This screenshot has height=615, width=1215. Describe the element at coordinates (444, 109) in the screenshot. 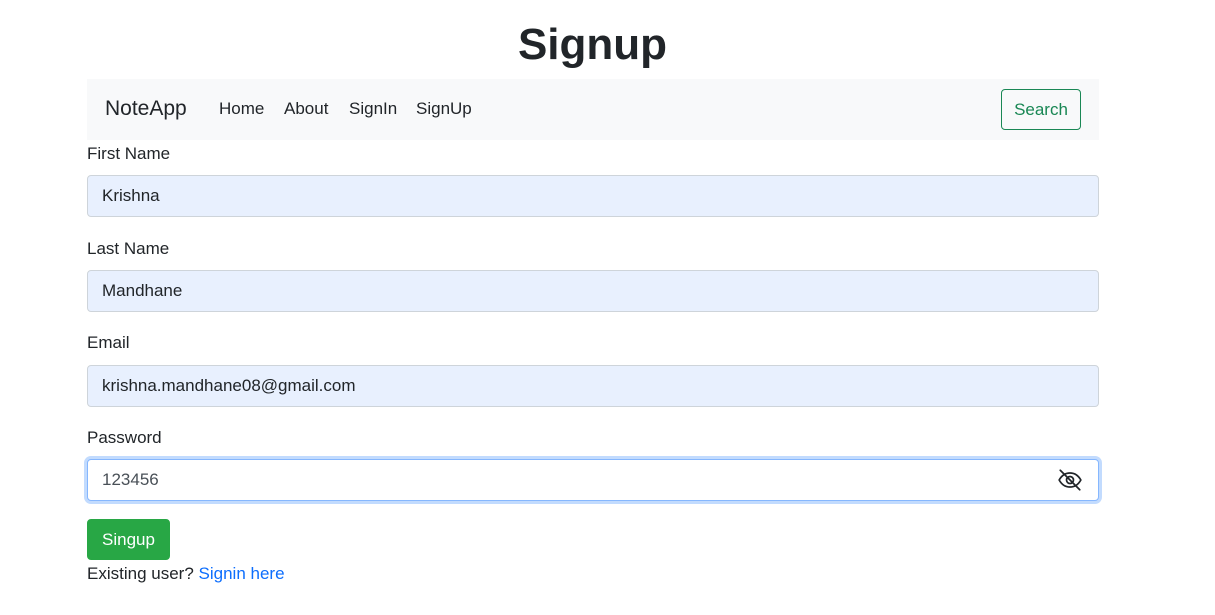

I see `nav-link-signup: SignUp` at that location.